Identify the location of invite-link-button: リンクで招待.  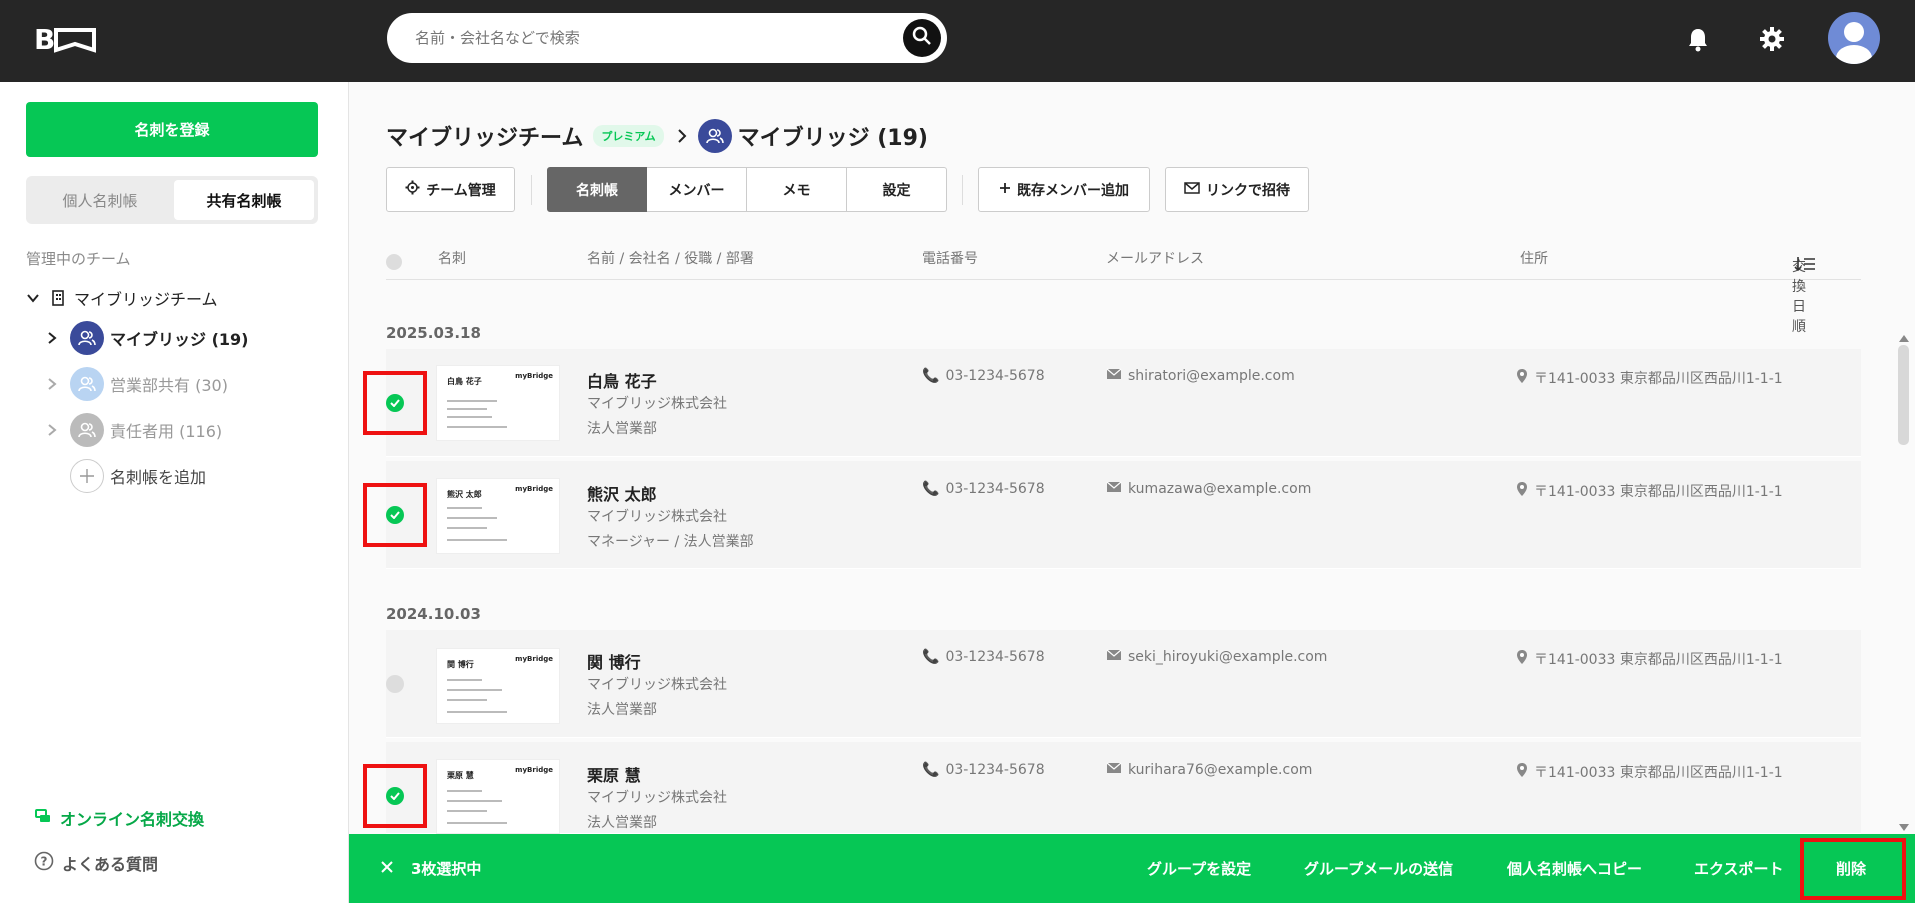
(1237, 189).